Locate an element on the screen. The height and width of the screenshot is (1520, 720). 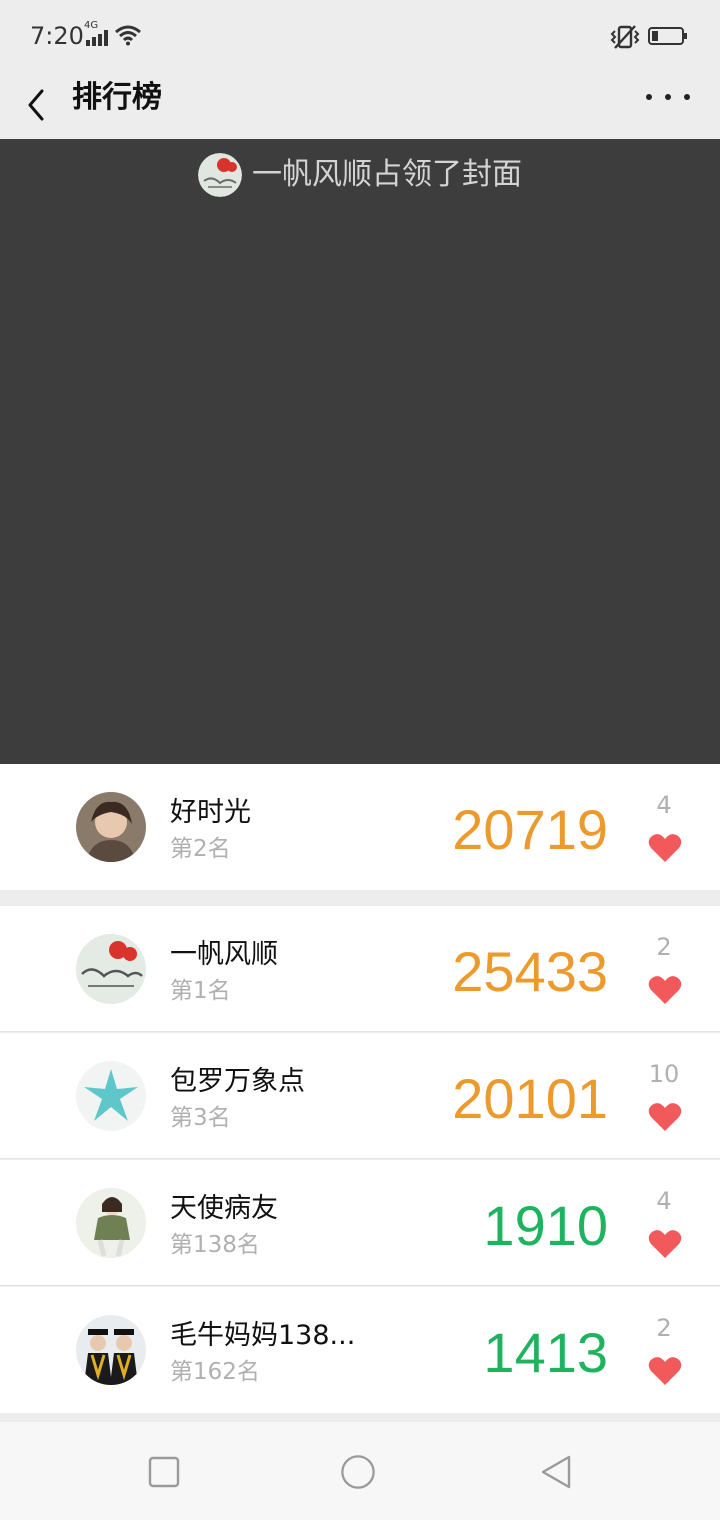
more-button is located at coordinates (668, 97).